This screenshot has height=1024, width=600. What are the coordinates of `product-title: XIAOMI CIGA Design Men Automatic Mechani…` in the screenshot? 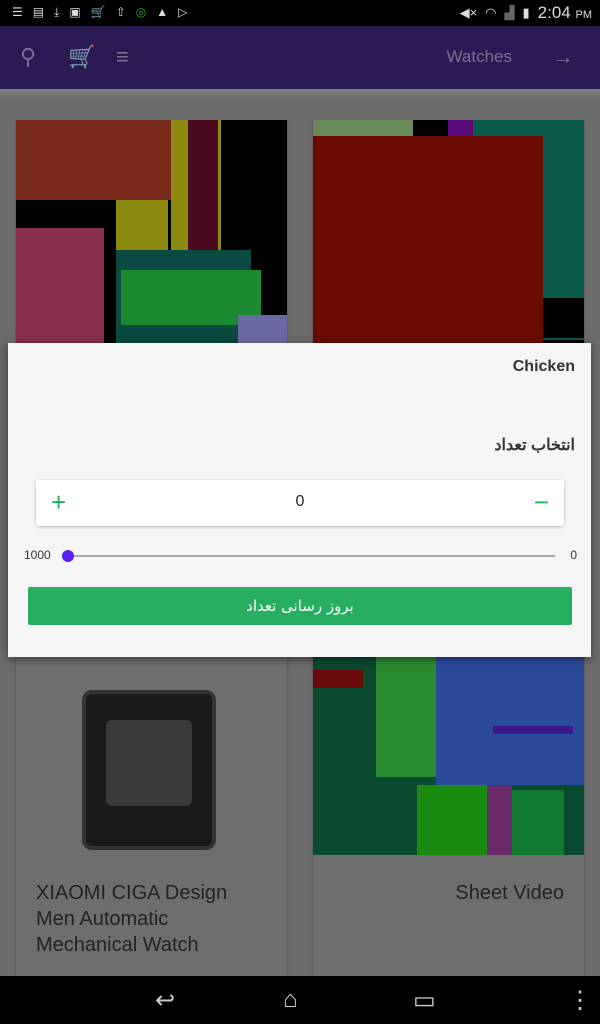 It's located at (151, 919).